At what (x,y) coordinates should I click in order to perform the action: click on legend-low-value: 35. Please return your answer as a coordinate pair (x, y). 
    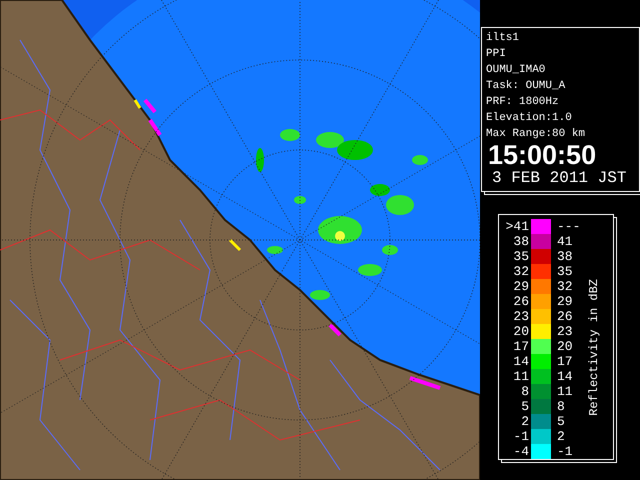
    Looking at the image, I should click on (520, 256).